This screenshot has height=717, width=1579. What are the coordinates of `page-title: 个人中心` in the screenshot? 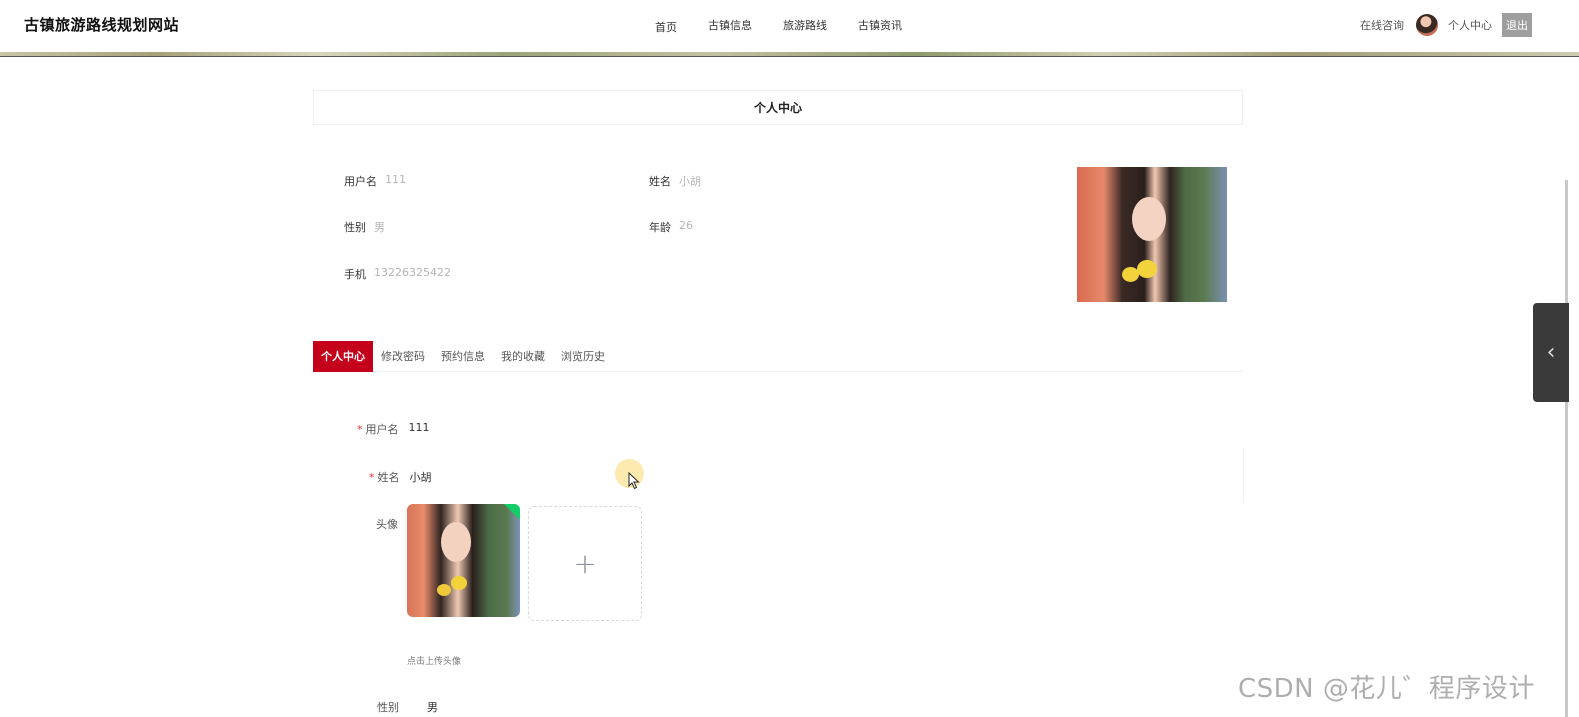 It's located at (777, 108).